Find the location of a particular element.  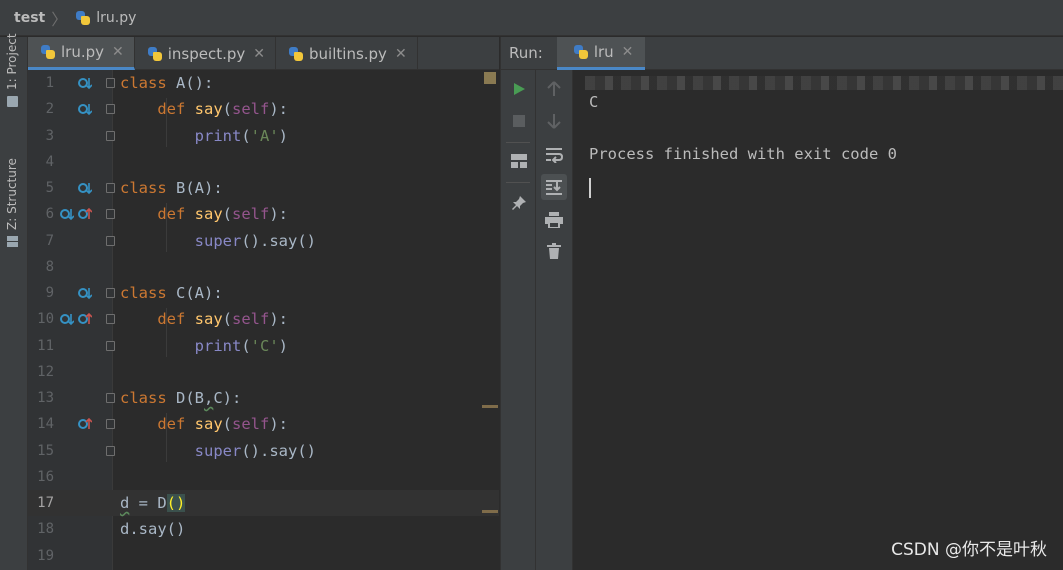

console-exit-message: Process finished with exit code 0 is located at coordinates (743, 154).